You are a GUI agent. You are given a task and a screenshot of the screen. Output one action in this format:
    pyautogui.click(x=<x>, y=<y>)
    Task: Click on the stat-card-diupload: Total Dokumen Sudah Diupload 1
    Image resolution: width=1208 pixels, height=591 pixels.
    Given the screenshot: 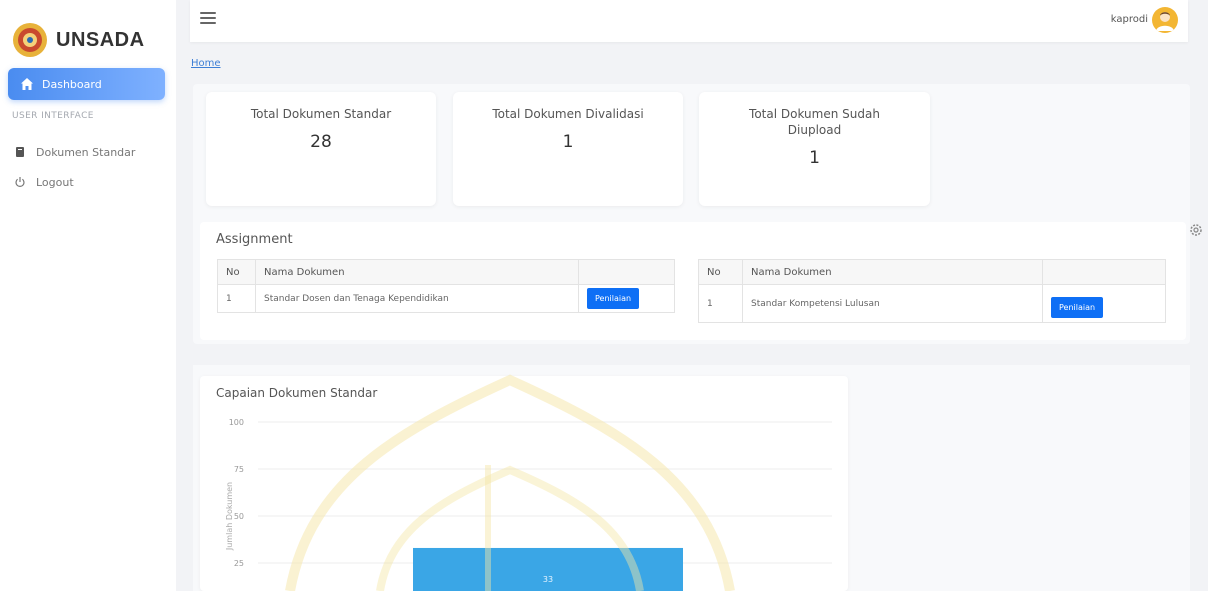 What is the action you would take?
    pyautogui.click(x=814, y=149)
    